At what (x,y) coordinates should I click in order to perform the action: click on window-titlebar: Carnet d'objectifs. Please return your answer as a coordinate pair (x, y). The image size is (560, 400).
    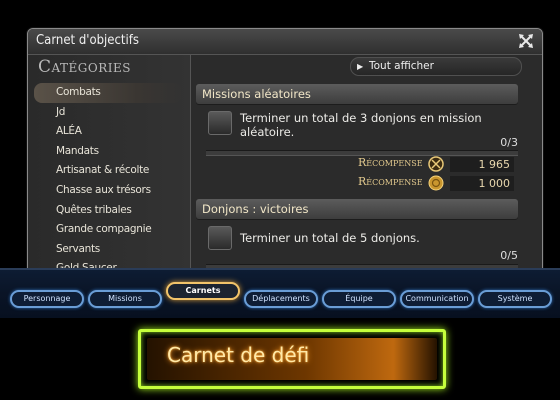
    Looking at the image, I should click on (285, 42).